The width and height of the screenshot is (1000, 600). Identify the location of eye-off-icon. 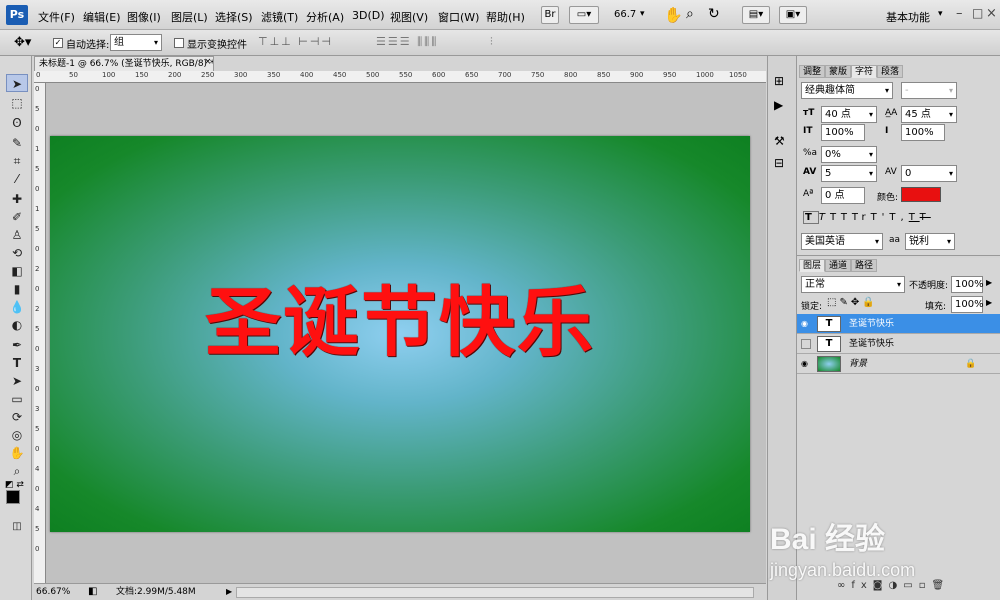
(806, 344).